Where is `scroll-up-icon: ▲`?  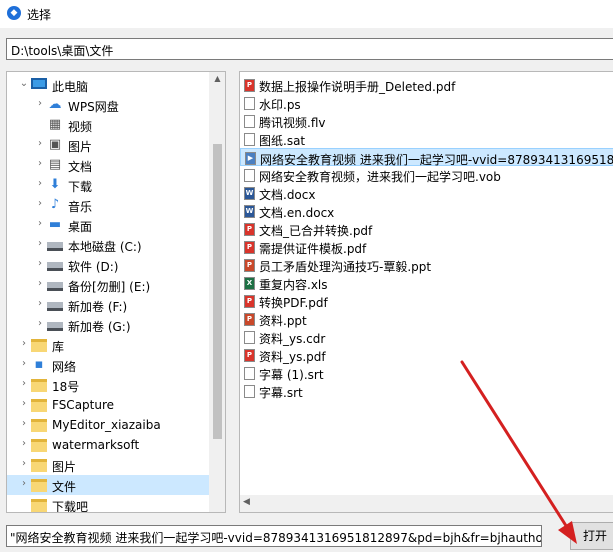
scroll-up-icon: ▲ is located at coordinates (217, 79).